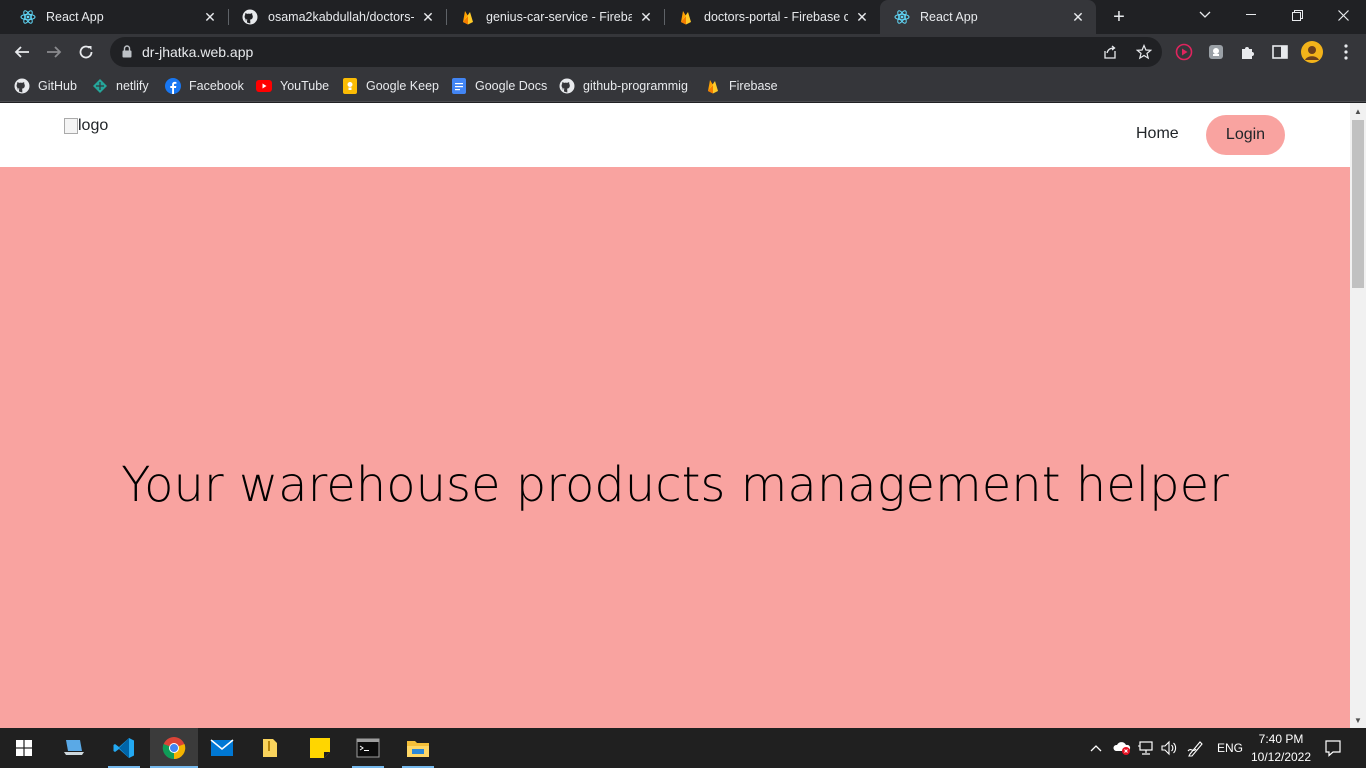 This screenshot has height=768, width=1366. Describe the element at coordinates (776, 17) in the screenshot. I see `tab-title: doctors-portal - Firebase con` at that location.